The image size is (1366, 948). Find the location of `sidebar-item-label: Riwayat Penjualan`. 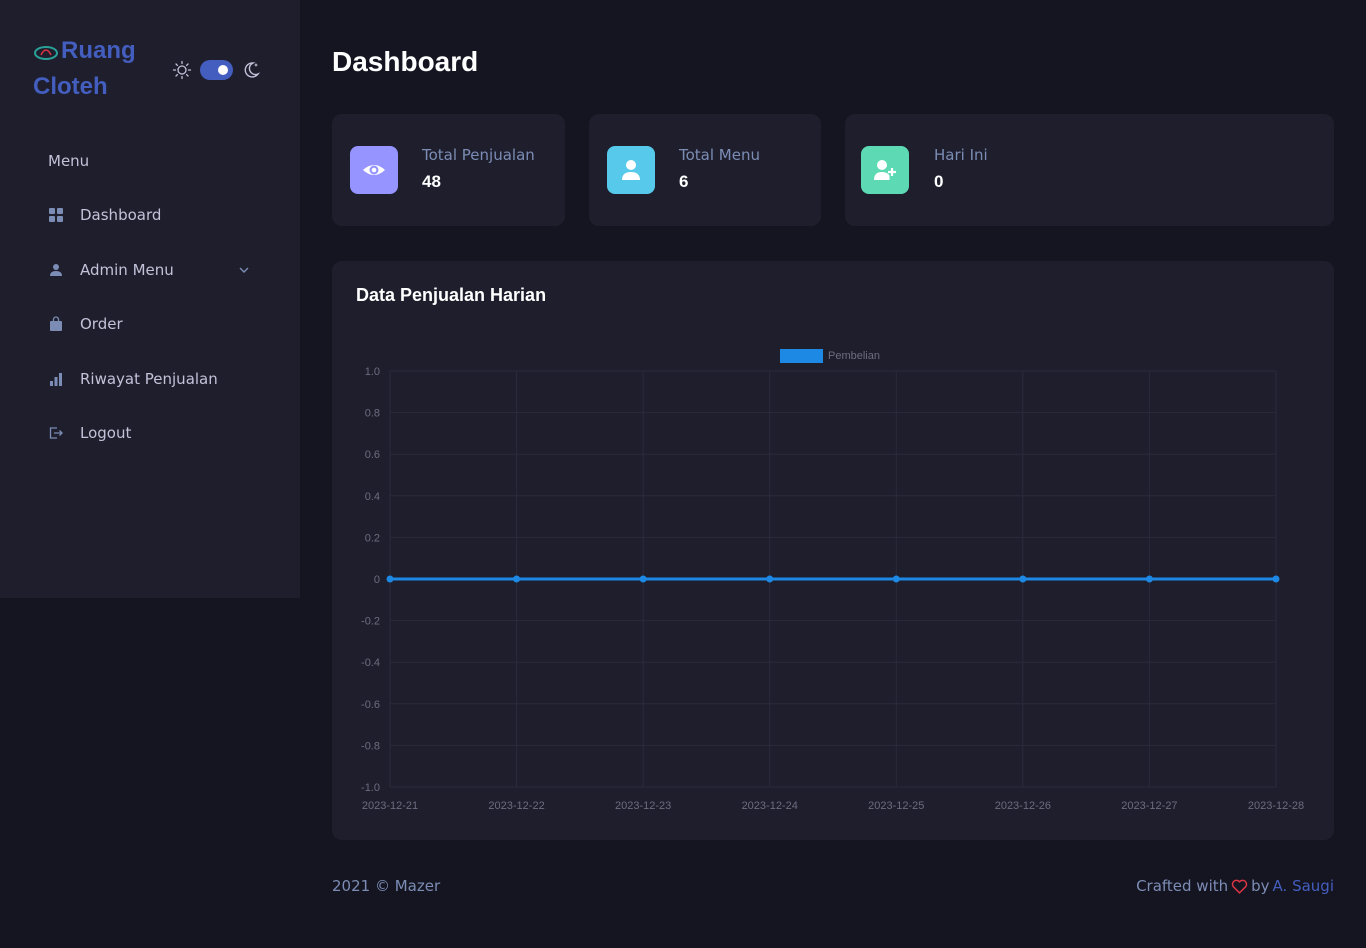

sidebar-item-label: Riwayat Penjualan is located at coordinates (149, 378).